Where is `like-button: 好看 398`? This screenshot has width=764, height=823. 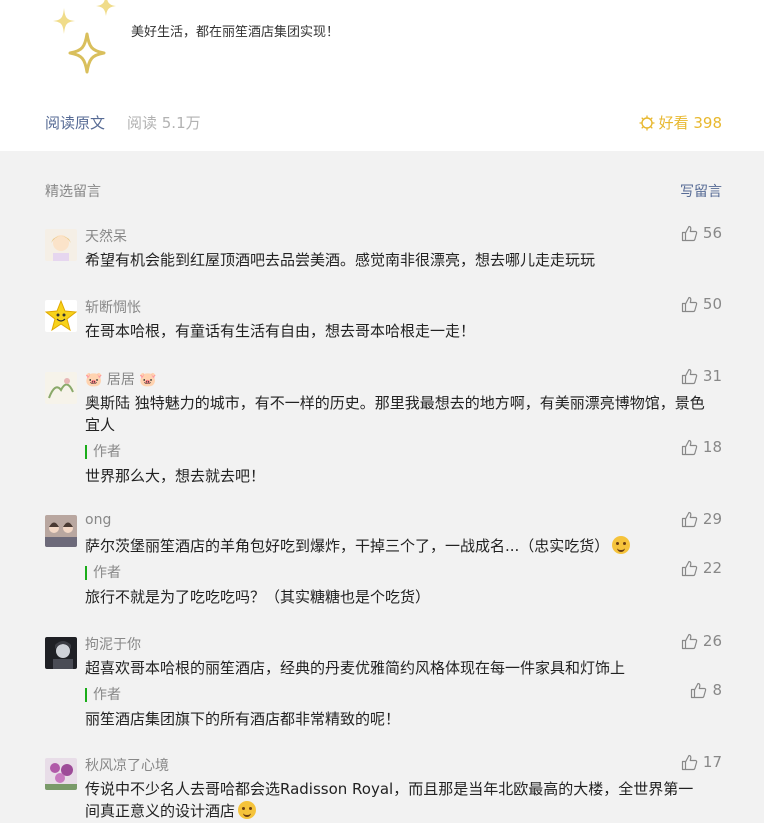
like-button: 好看 398 is located at coordinates (680, 122).